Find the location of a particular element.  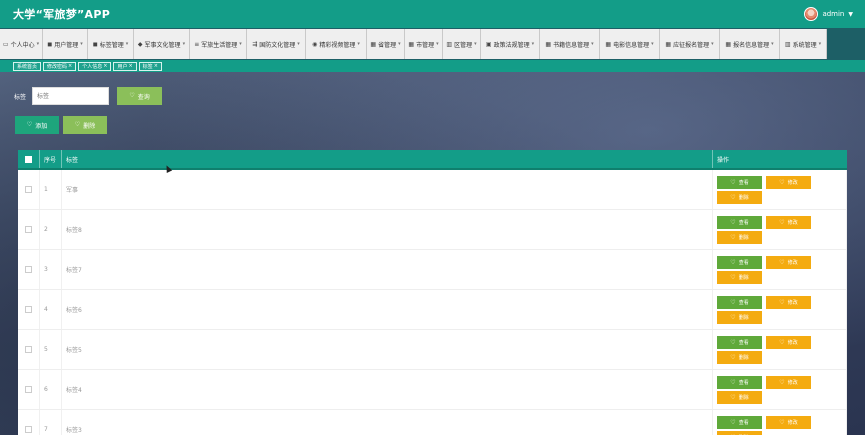

menu-item-label: 标签管理 is located at coordinates (111, 45).